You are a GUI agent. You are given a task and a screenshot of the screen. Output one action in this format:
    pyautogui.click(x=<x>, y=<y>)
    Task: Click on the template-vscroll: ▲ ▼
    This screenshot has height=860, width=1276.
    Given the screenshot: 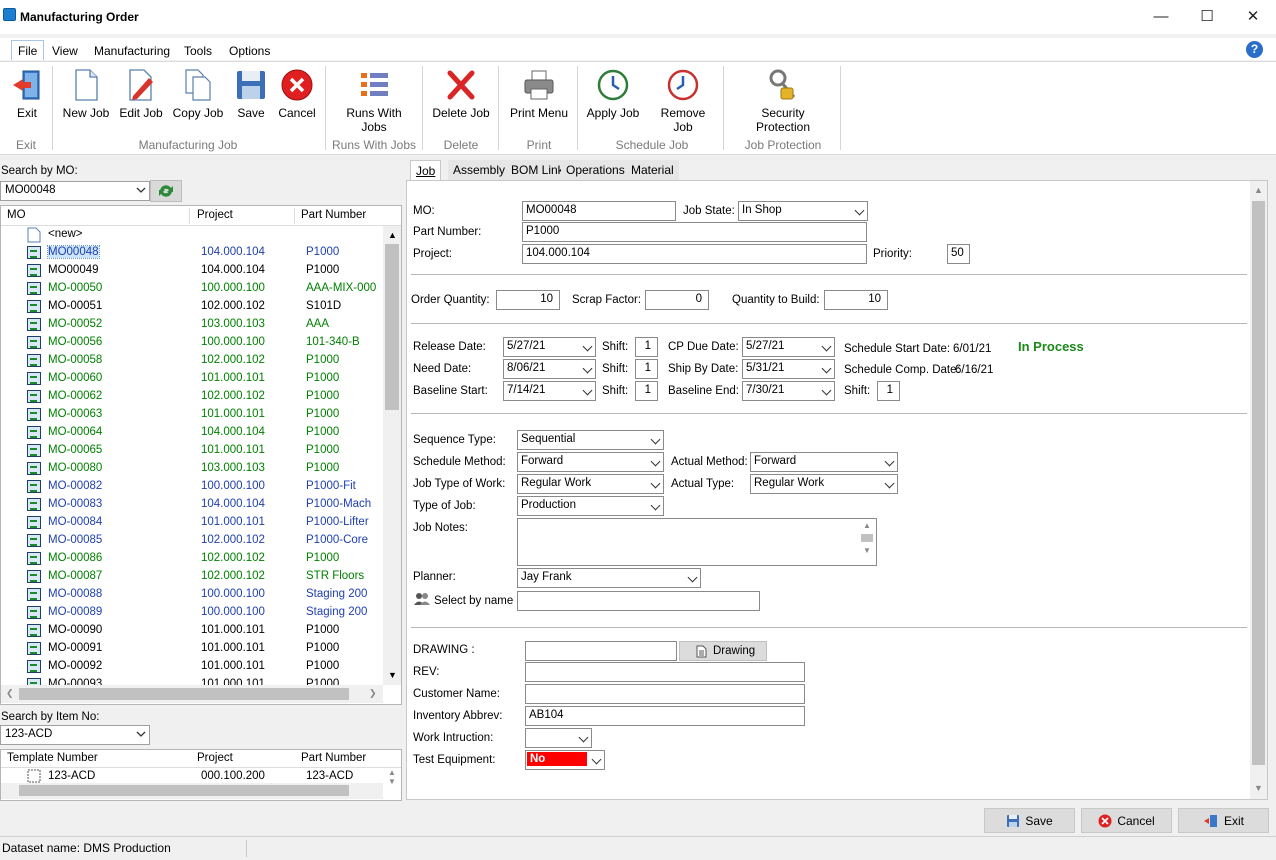 What is the action you would take?
    pyautogui.click(x=392, y=777)
    